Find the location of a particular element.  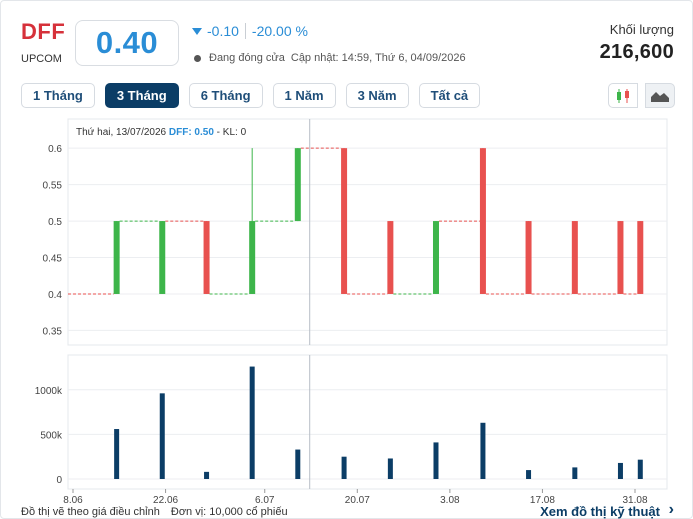

tab-3-months: 3 Tháng is located at coordinates (141, 95).